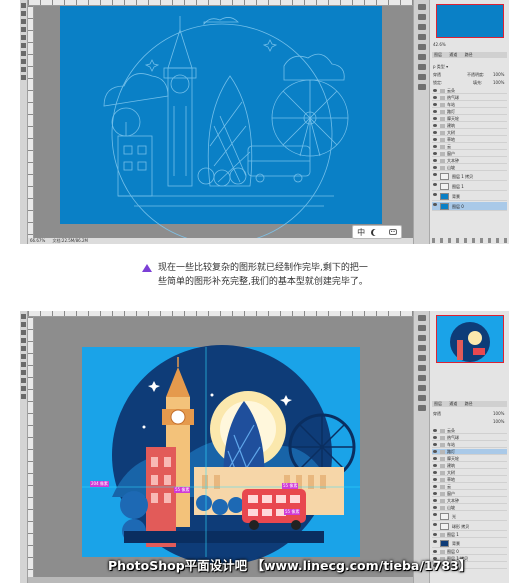  What do you see at coordinates (361, 232) in the screenshot?
I see `ime-mode-label: 中` at bounding box center [361, 232].